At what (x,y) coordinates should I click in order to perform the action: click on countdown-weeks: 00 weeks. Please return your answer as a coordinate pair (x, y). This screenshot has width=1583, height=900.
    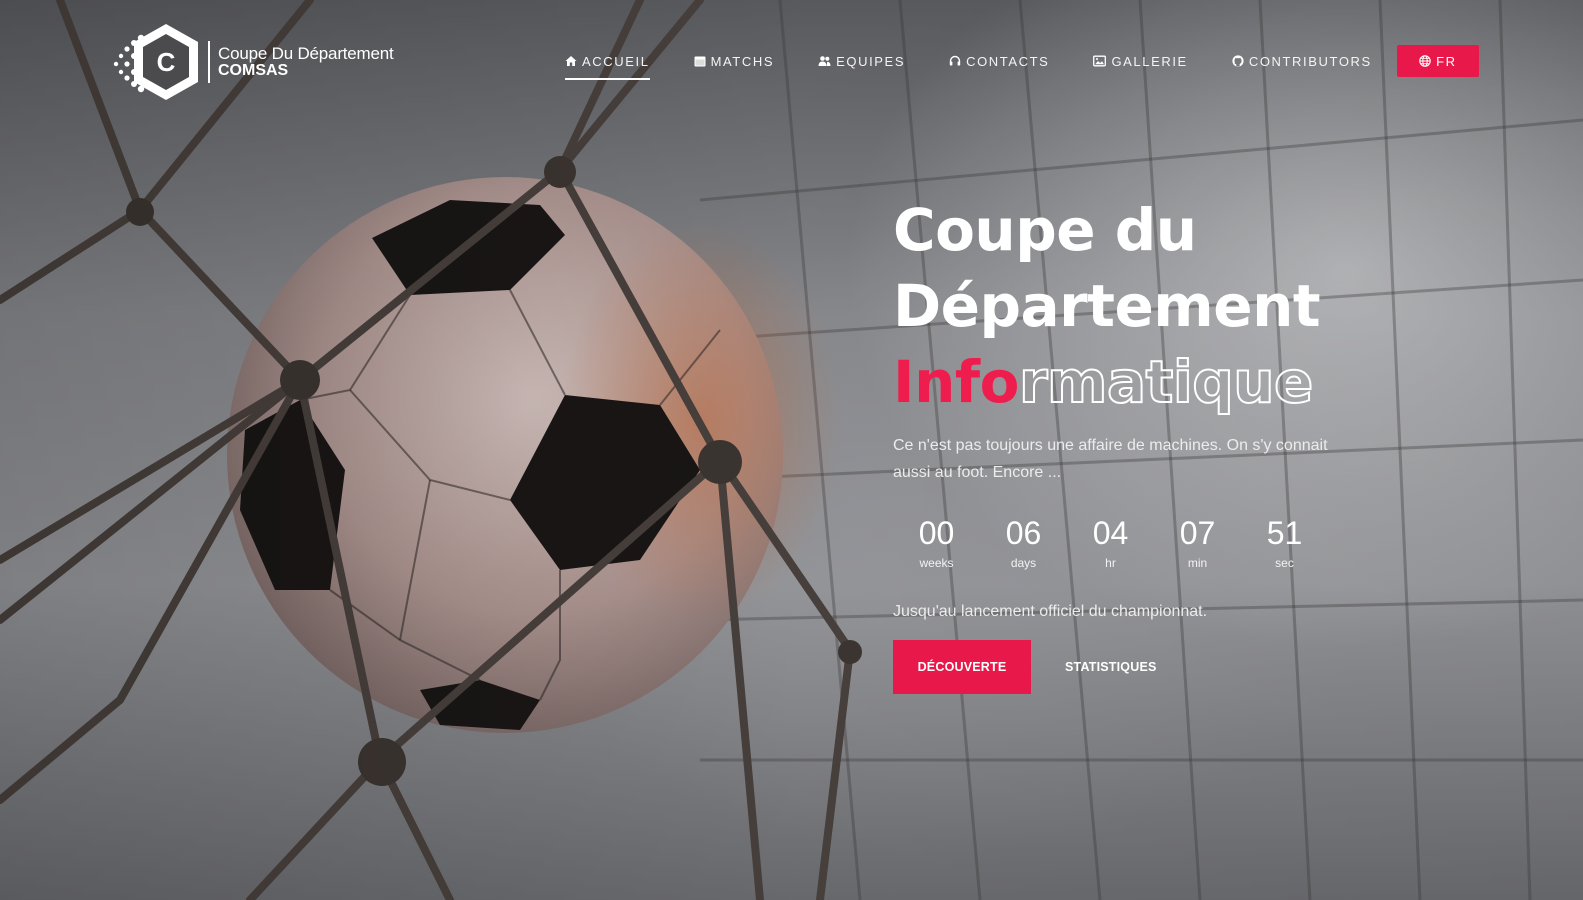
    Looking at the image, I should click on (936, 543).